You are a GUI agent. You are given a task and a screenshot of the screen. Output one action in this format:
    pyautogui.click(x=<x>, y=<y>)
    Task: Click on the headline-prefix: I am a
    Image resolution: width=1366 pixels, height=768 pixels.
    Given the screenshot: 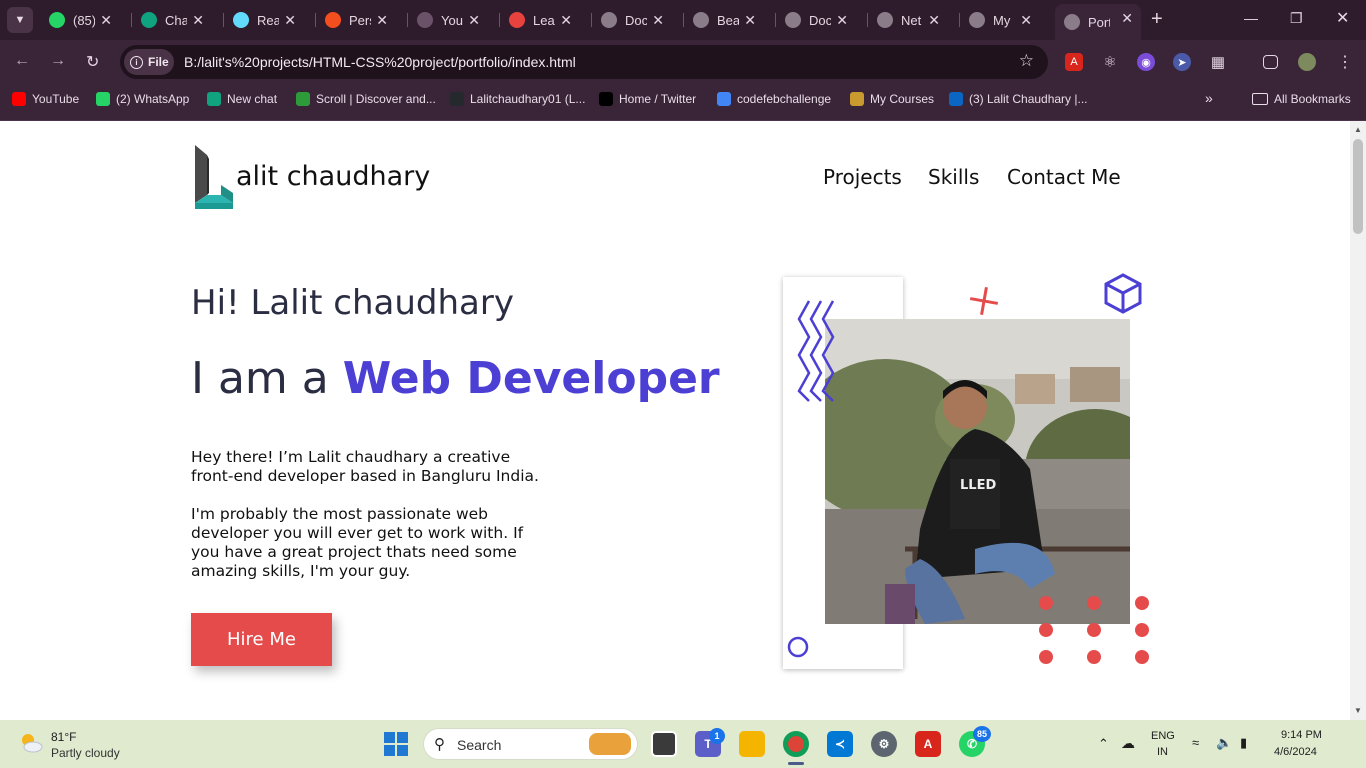 What is the action you would take?
    pyautogui.click(x=260, y=378)
    